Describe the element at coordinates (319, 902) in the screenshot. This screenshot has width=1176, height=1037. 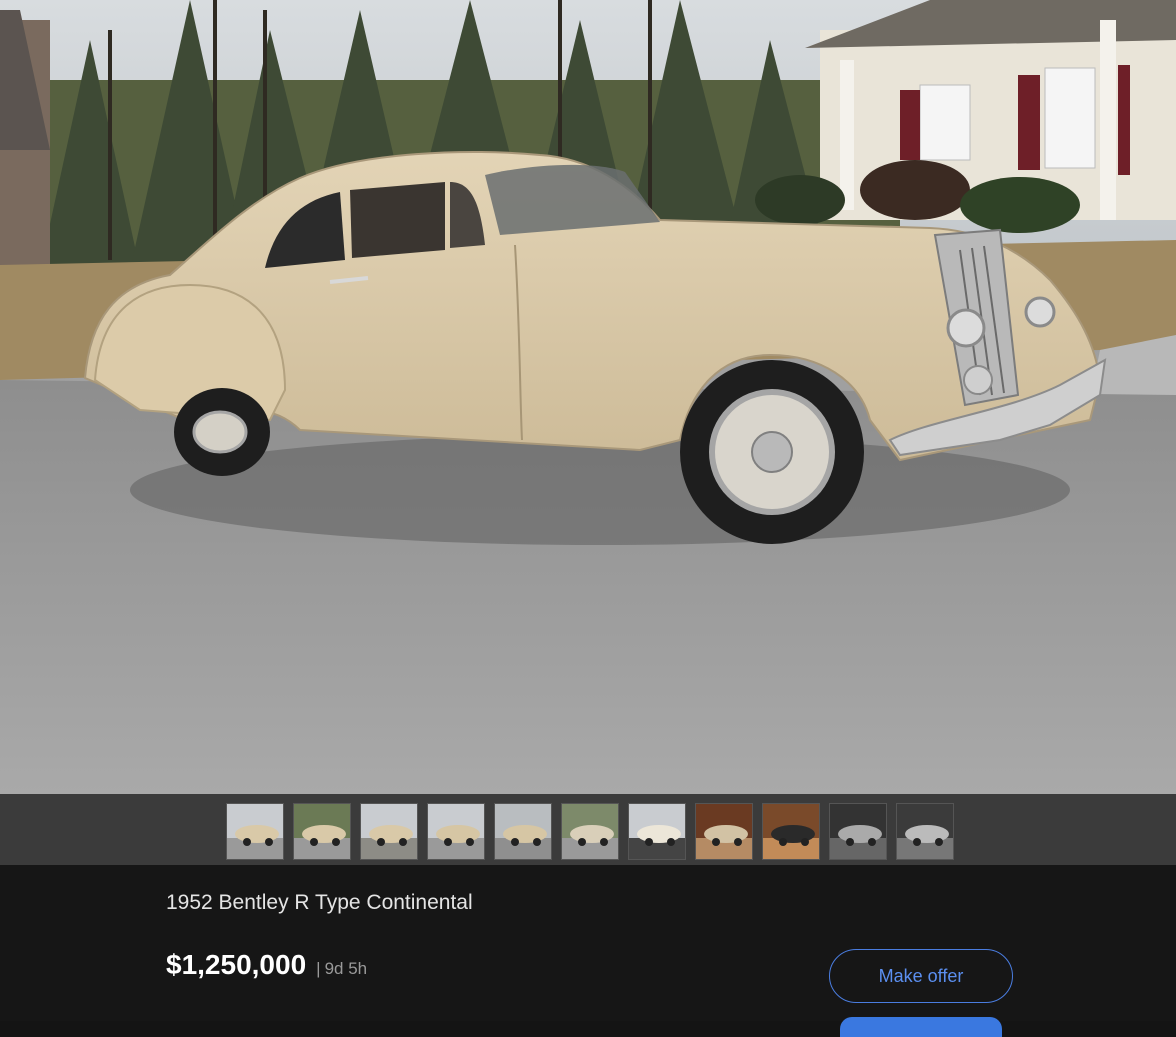
I see `listing-title: 1952 Bentley R Type Continental` at that location.